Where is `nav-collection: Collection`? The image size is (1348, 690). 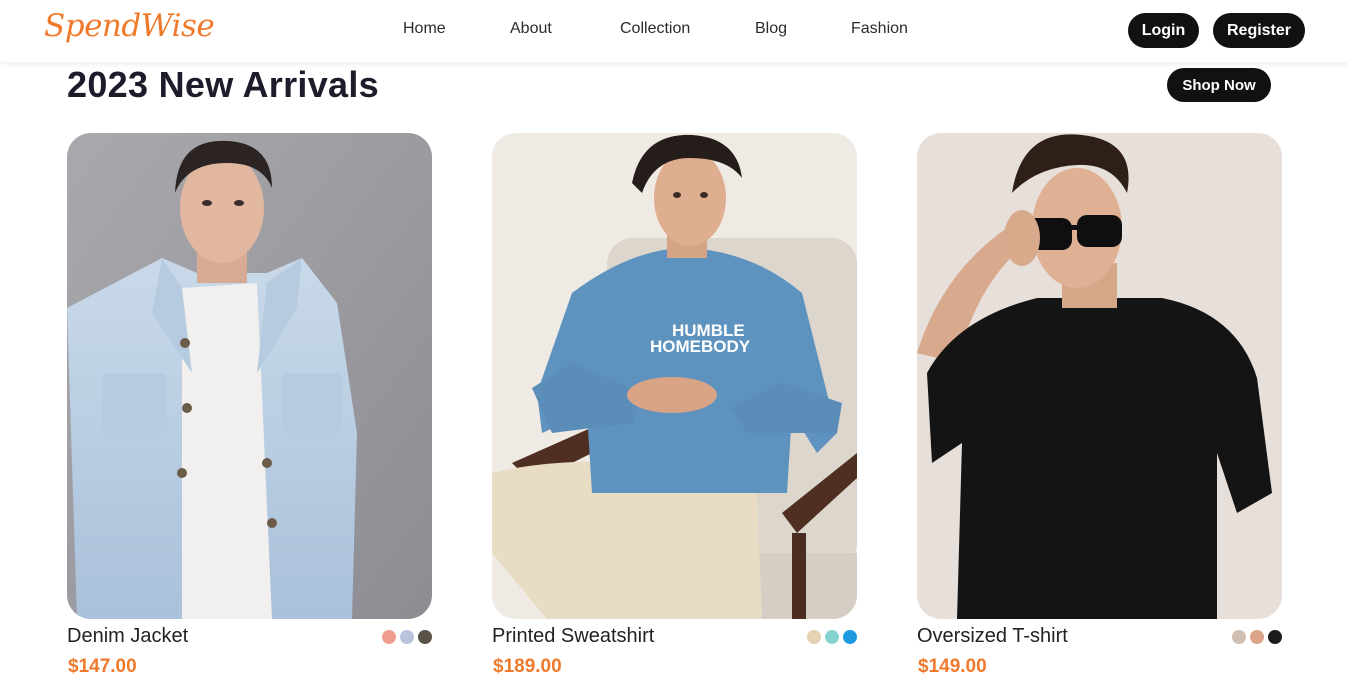
nav-collection: Collection is located at coordinates (655, 29).